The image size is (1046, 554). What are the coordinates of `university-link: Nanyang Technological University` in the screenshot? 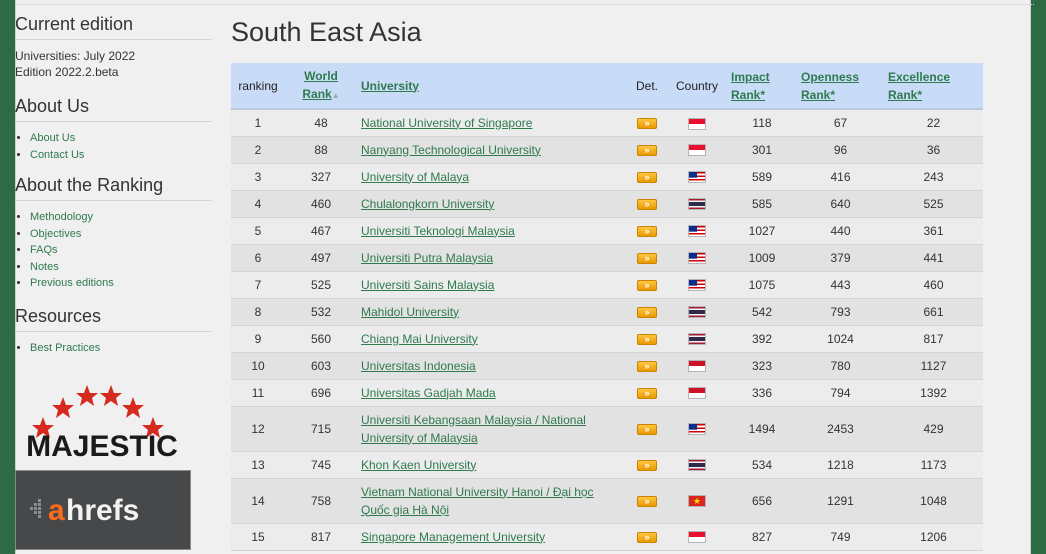 It's located at (451, 150).